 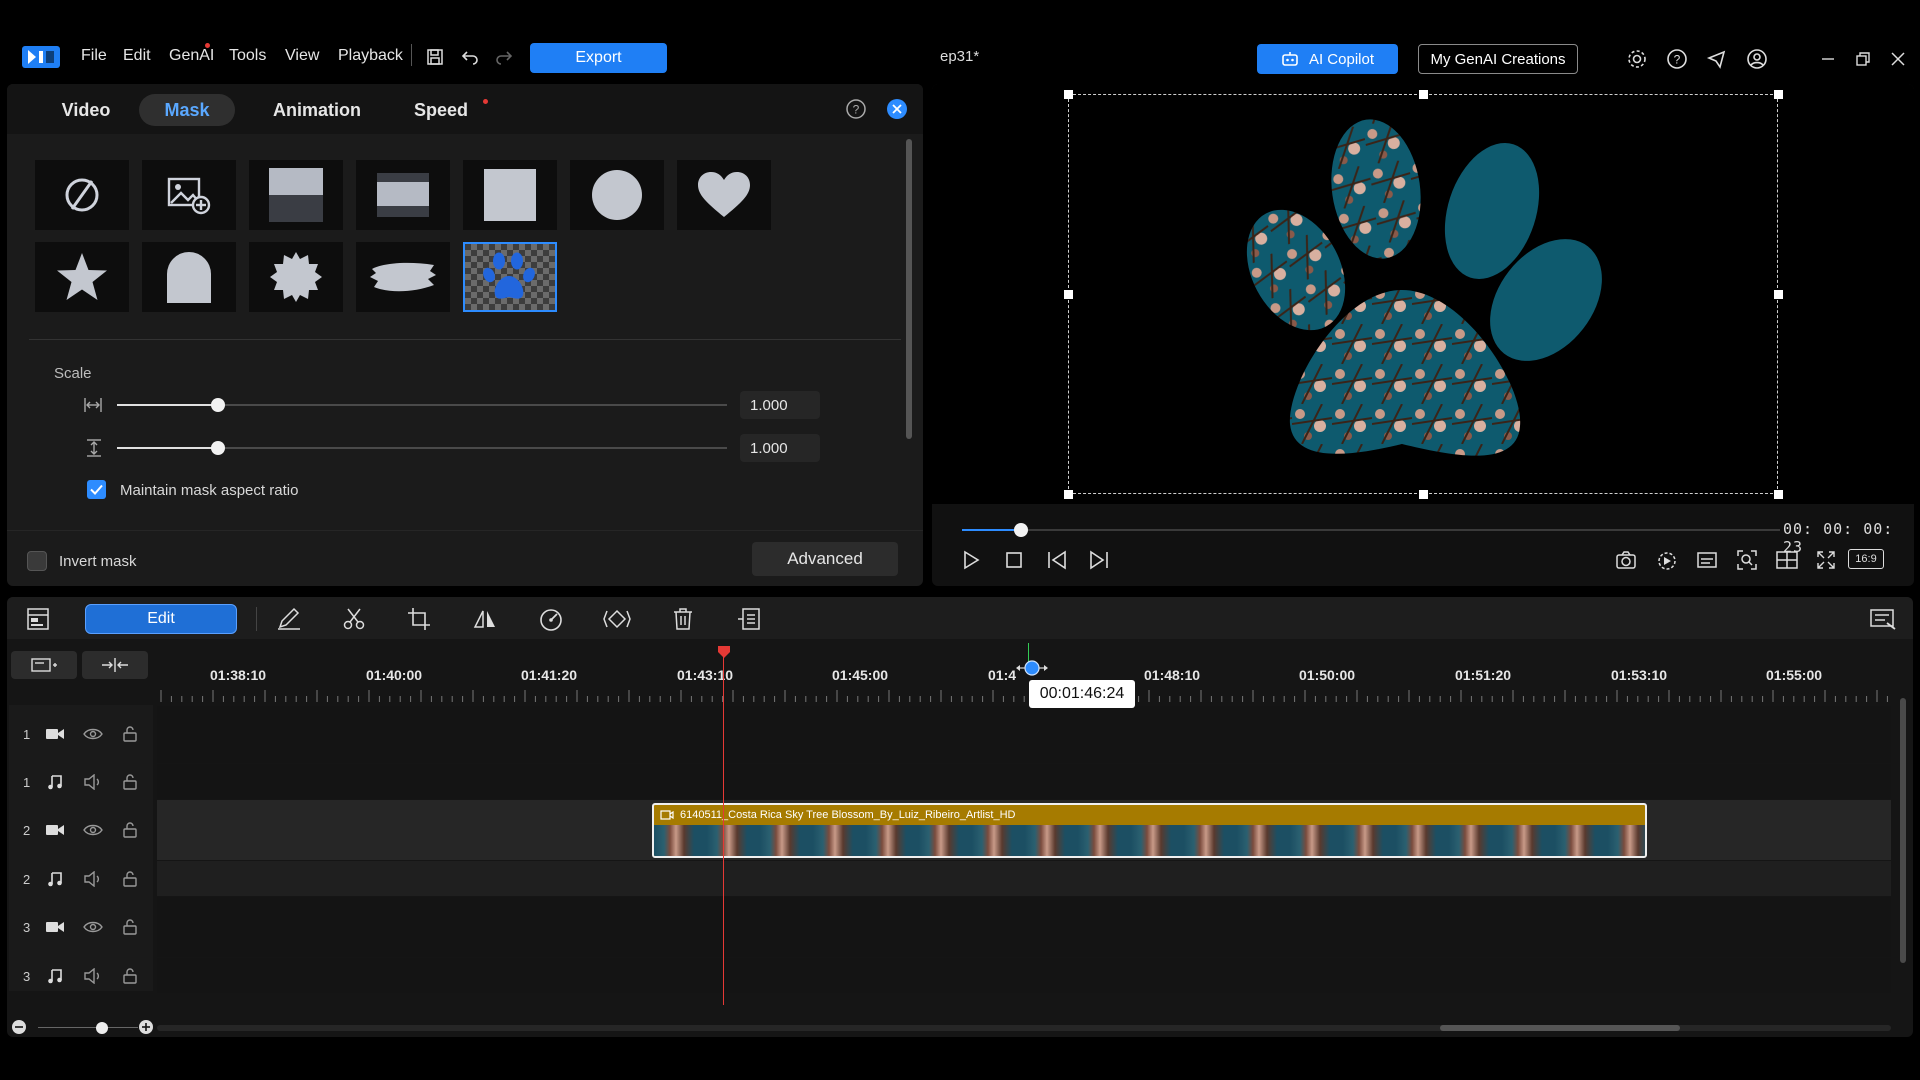 I want to click on play-icon, so click(x=971, y=560).